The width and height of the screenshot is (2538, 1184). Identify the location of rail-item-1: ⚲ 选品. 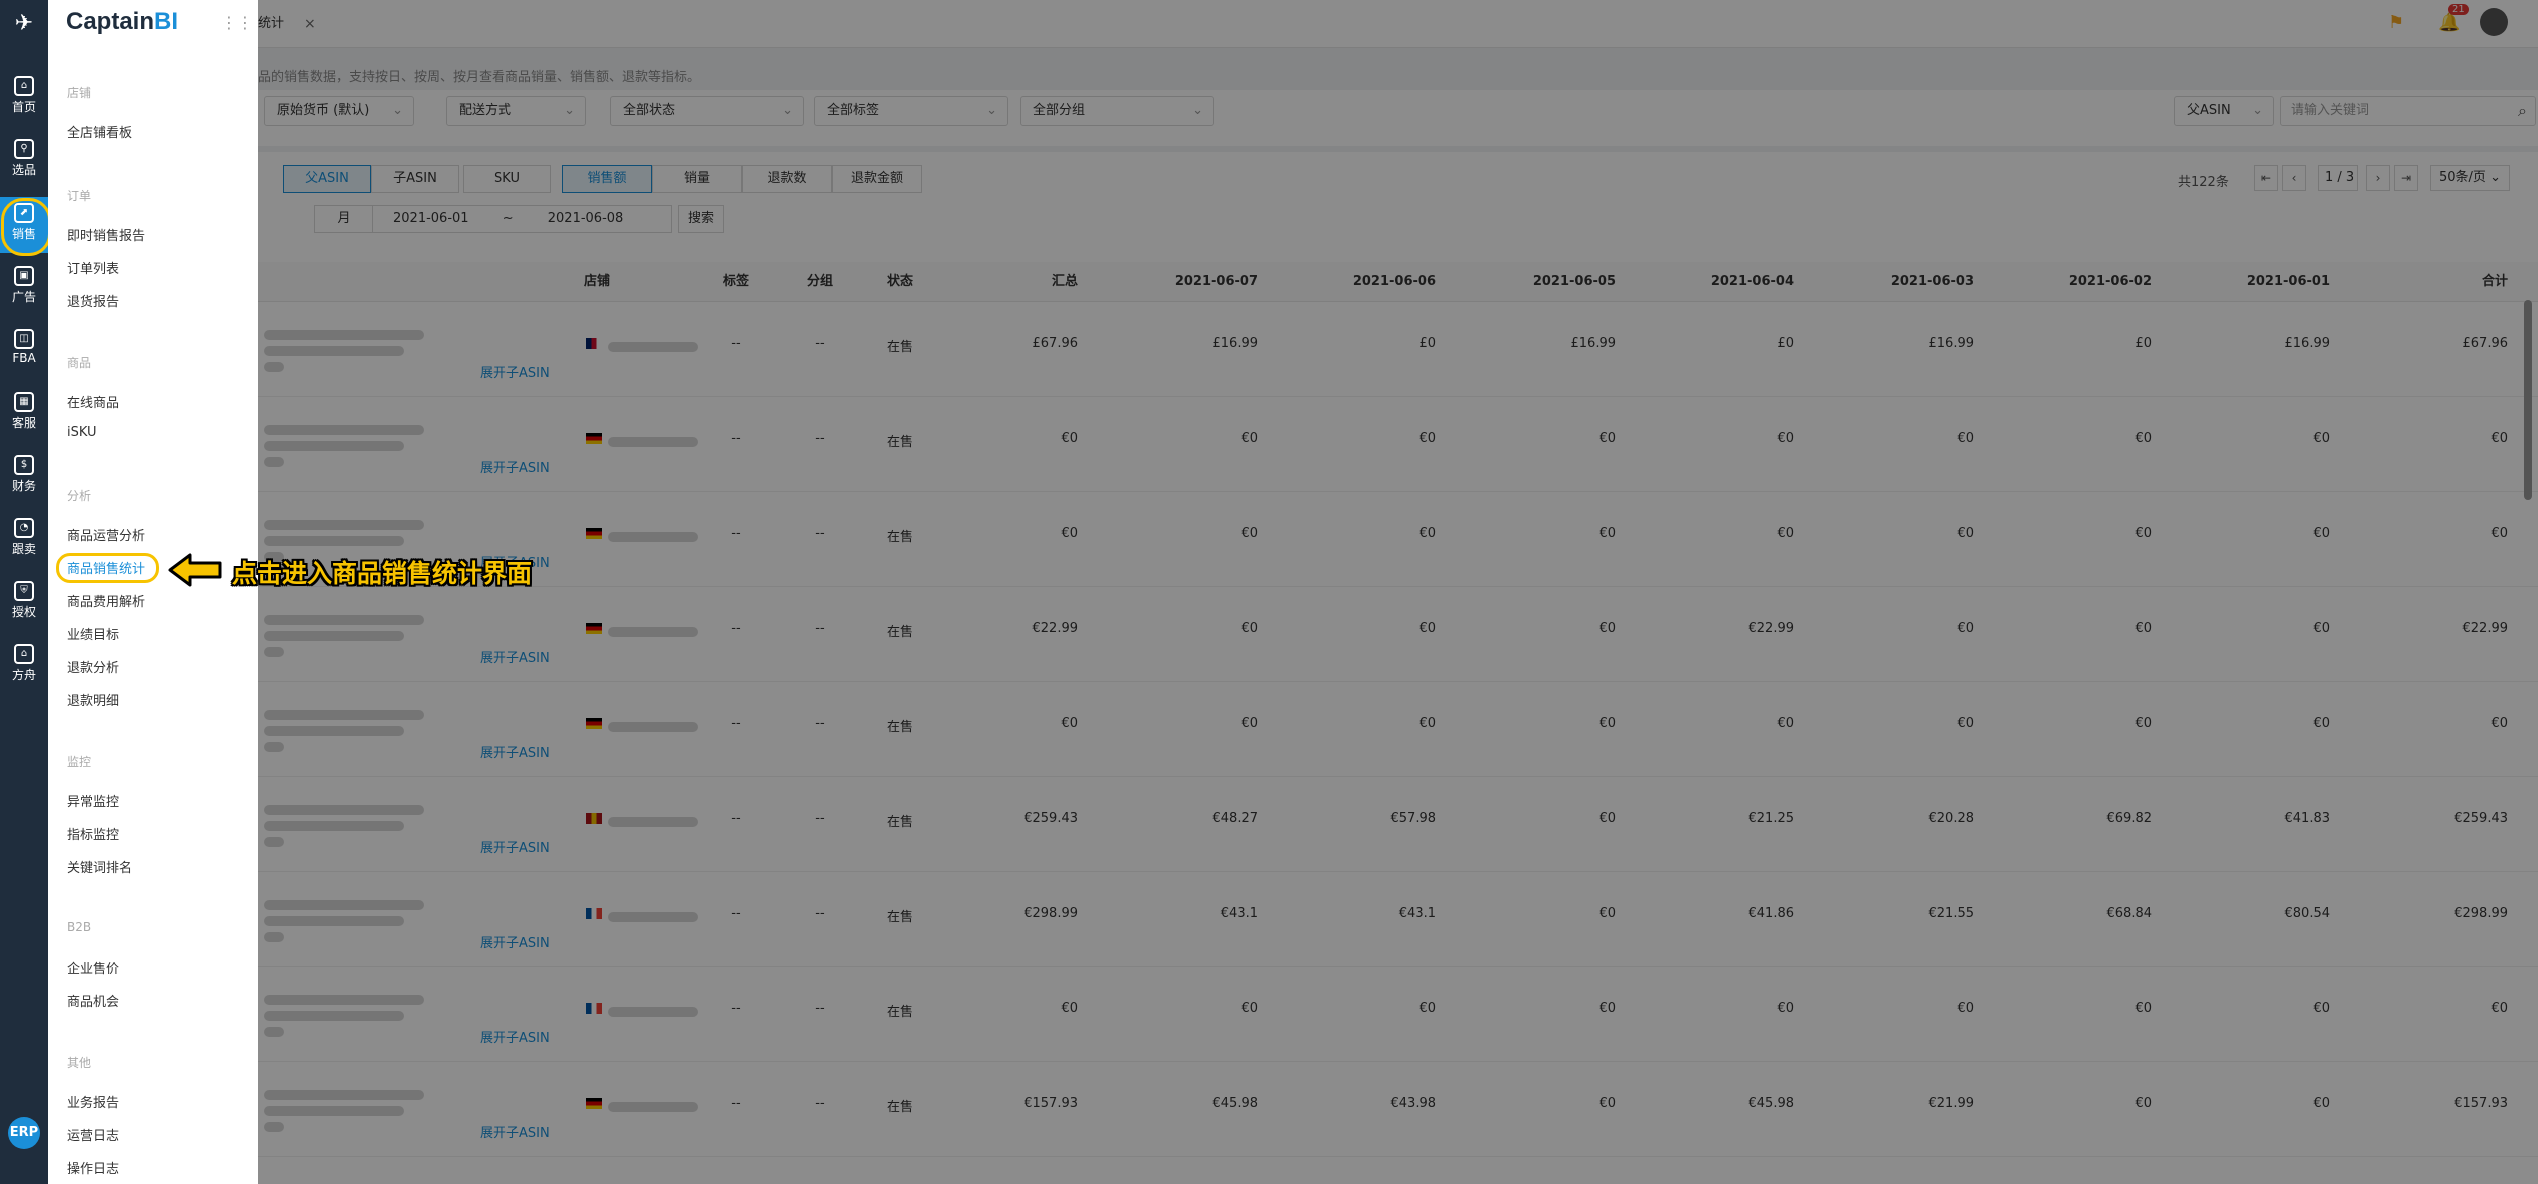
(24, 161).